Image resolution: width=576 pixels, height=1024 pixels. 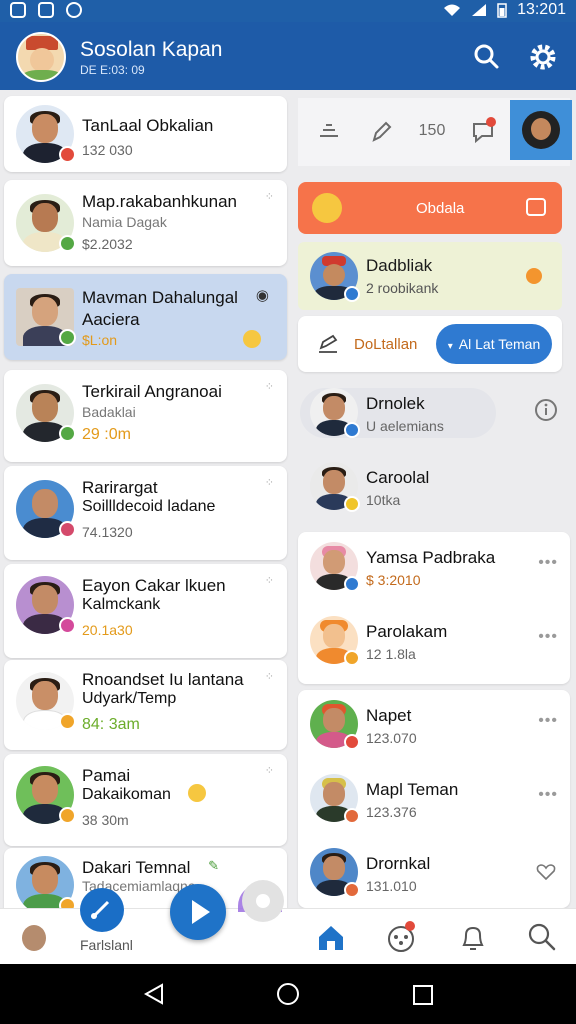 What do you see at coordinates (391, 886) in the screenshot?
I see `contact-subtitle: 131.010` at bounding box center [391, 886].